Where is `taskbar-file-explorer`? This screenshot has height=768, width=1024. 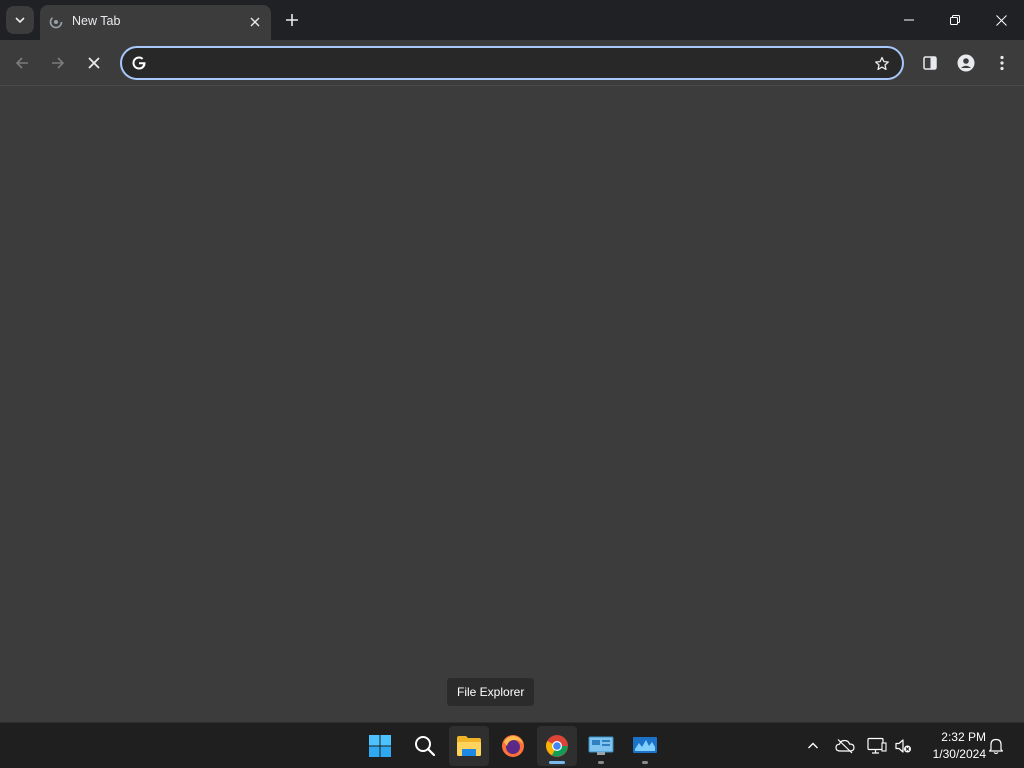
taskbar-file-explorer is located at coordinates (469, 746).